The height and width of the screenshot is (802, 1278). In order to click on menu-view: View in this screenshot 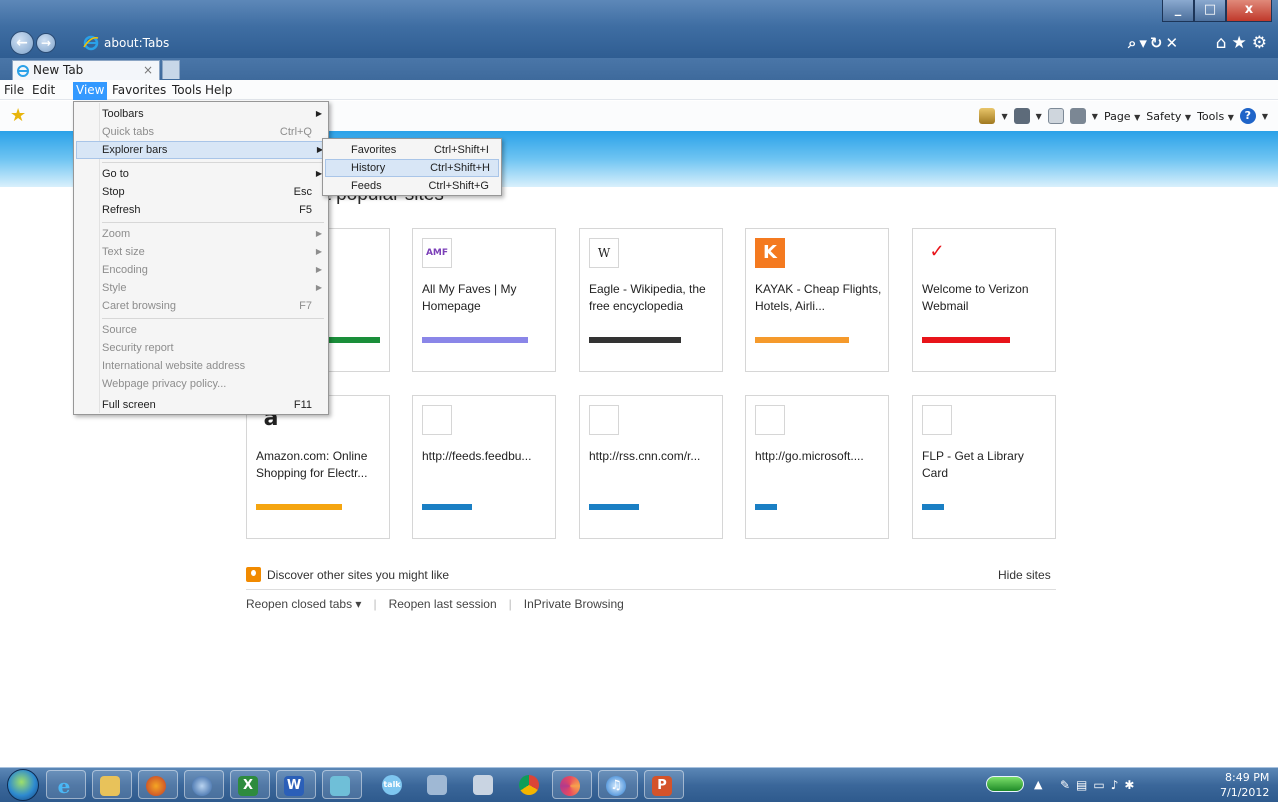, I will do `click(90, 91)`.